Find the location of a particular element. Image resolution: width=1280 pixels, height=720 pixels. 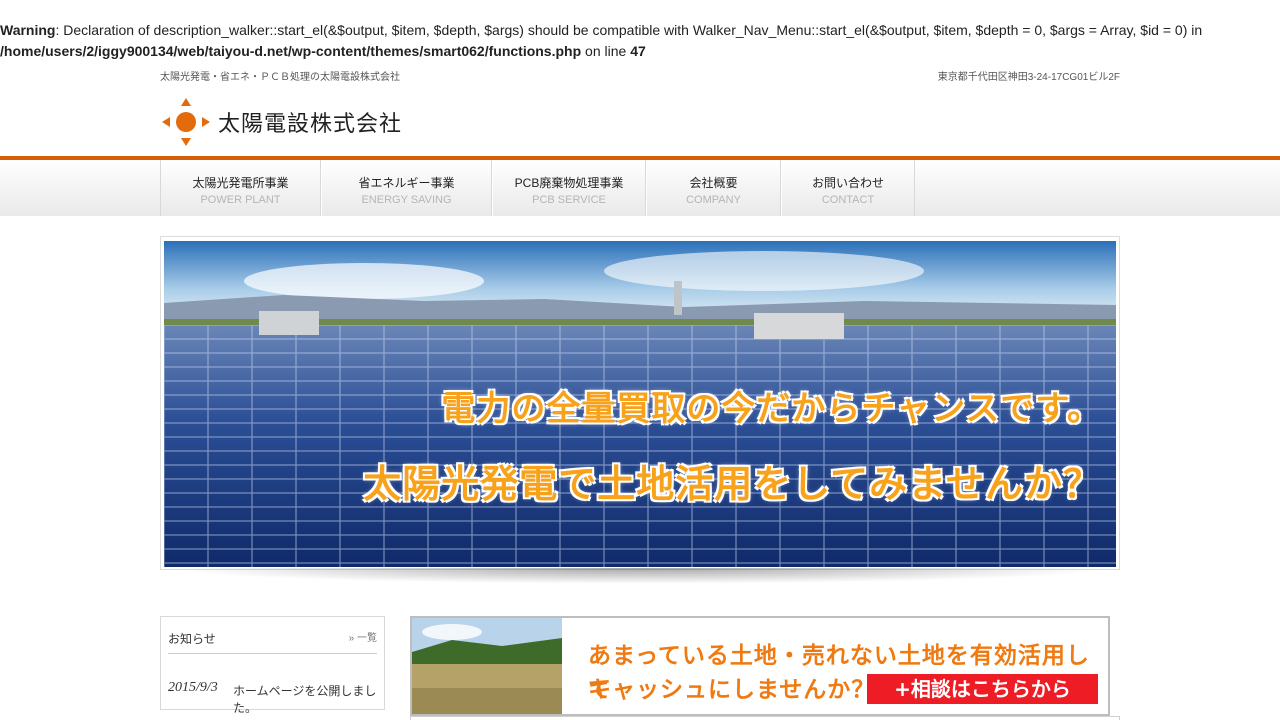

hero-shadow is located at coordinates (640, 576).